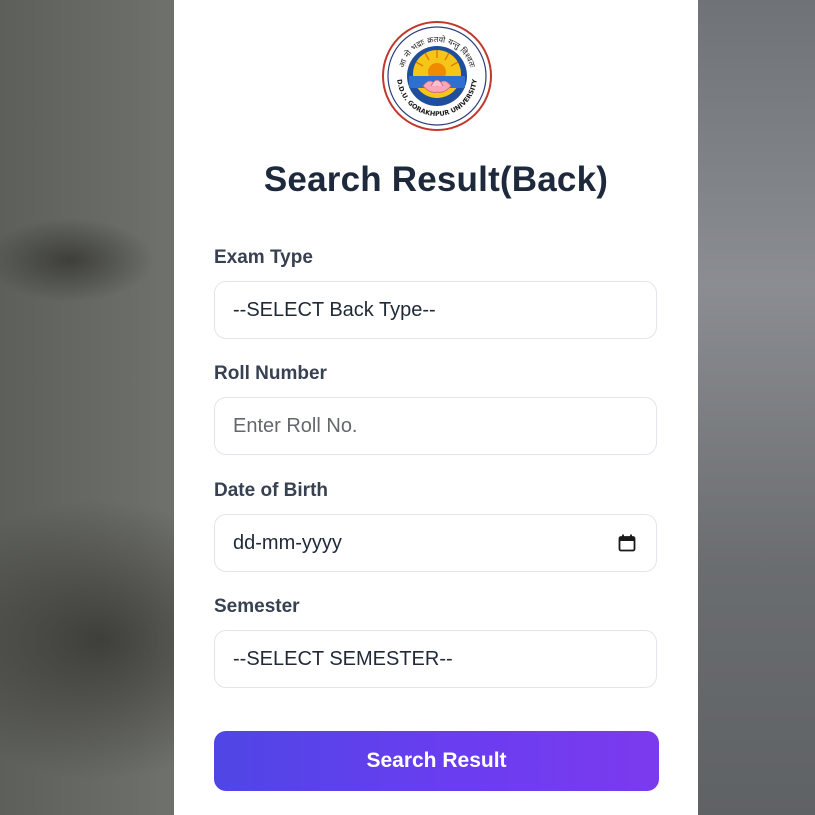 This screenshot has width=815, height=815. Describe the element at coordinates (263, 257) in the screenshot. I see `exam-type-label: Exam Type` at that location.